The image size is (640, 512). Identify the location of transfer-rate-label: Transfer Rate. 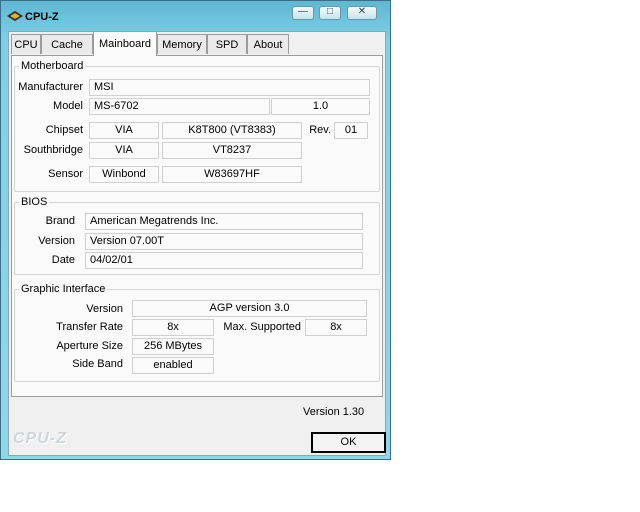
(89, 327).